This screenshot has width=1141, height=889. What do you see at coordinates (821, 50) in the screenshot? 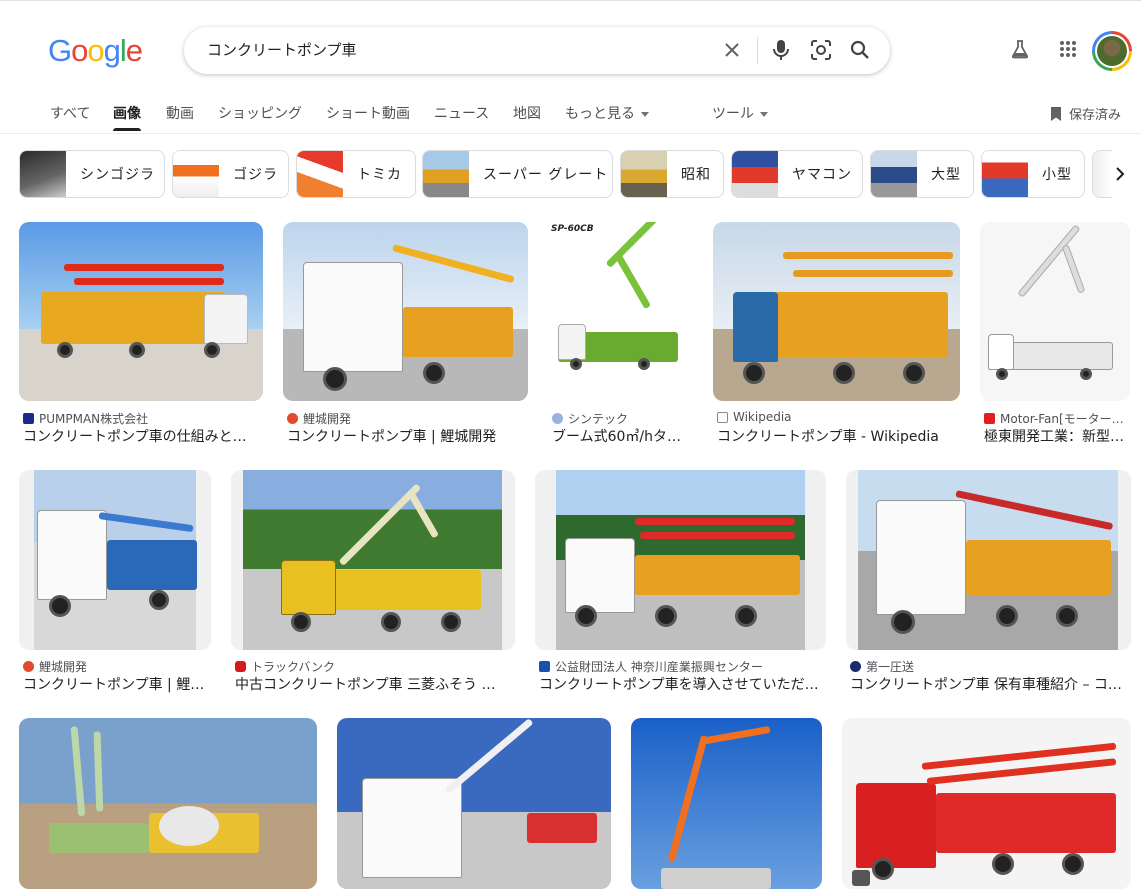
I see `camera-lens-icon` at bounding box center [821, 50].